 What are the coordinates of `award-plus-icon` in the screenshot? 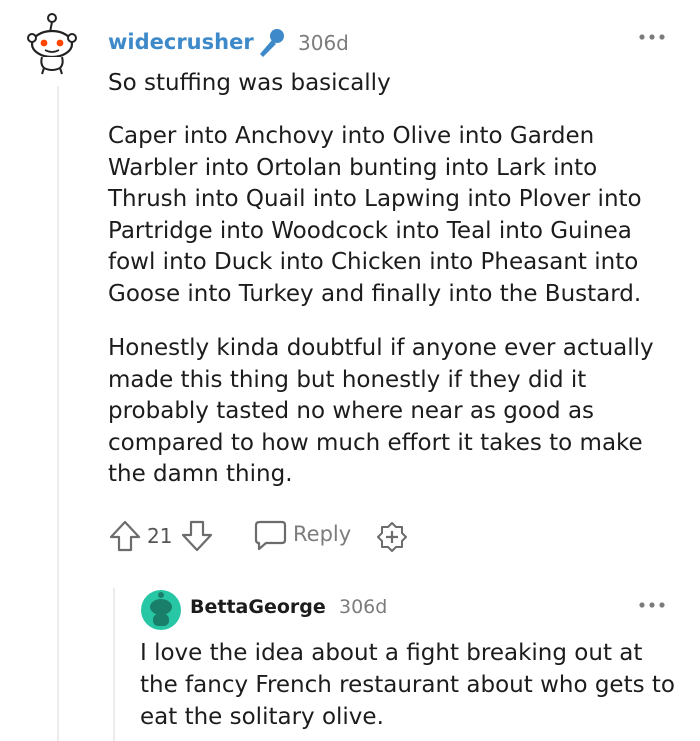 It's located at (392, 537).